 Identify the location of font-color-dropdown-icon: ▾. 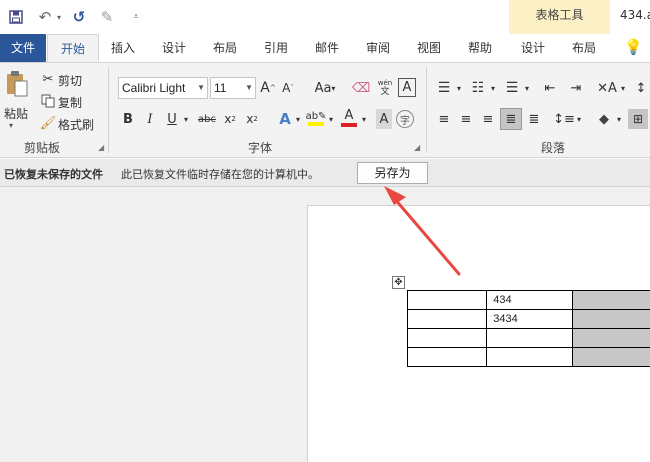
(364, 119).